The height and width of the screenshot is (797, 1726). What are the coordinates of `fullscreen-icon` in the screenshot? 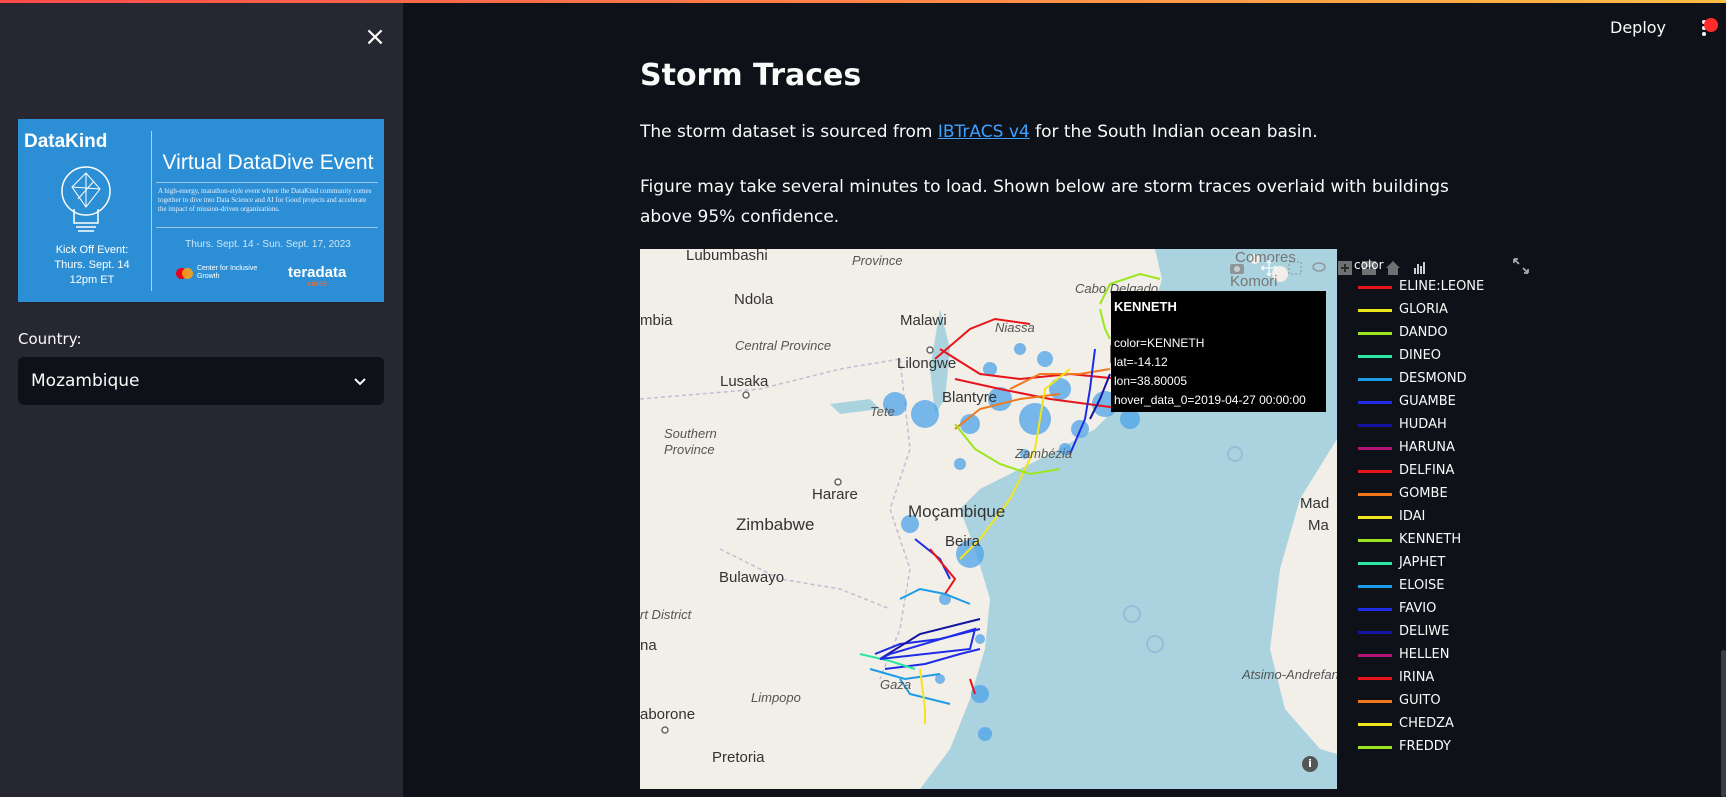 It's located at (1521, 266).